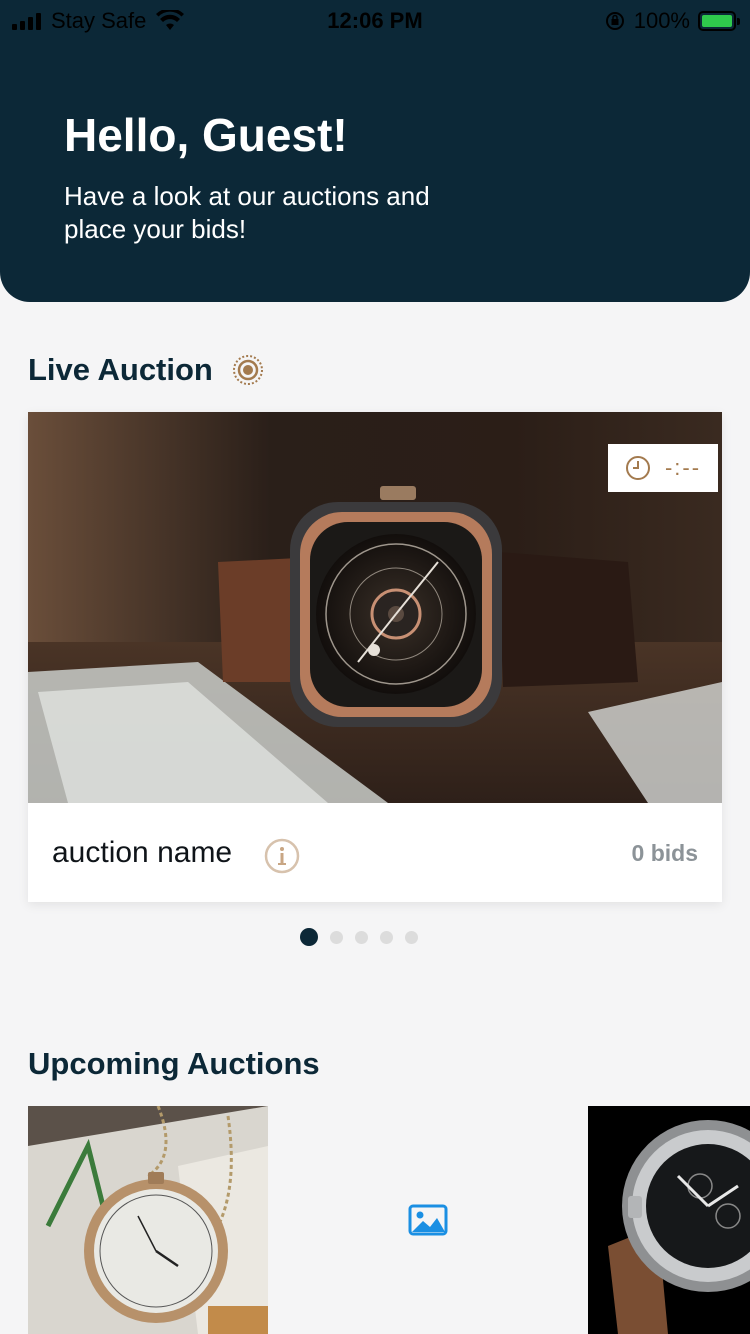  Describe the element at coordinates (375, 20) in the screenshot. I see `status-bar: Stay Safe 12:06 PM 100%` at that location.